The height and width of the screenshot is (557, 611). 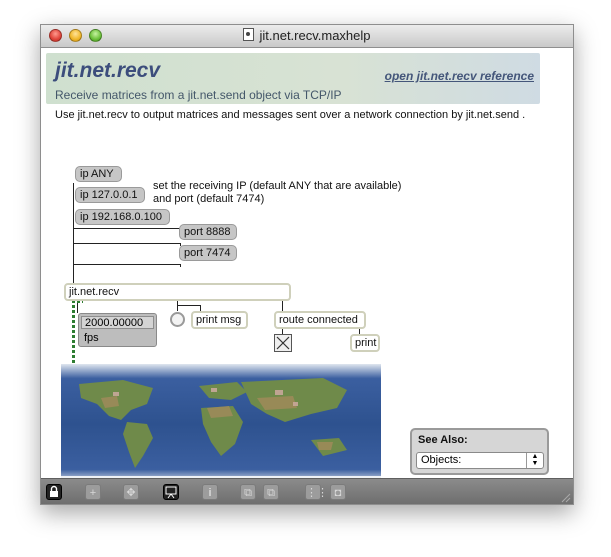 I want to click on move-icon: ✥, so click(x=131, y=492).